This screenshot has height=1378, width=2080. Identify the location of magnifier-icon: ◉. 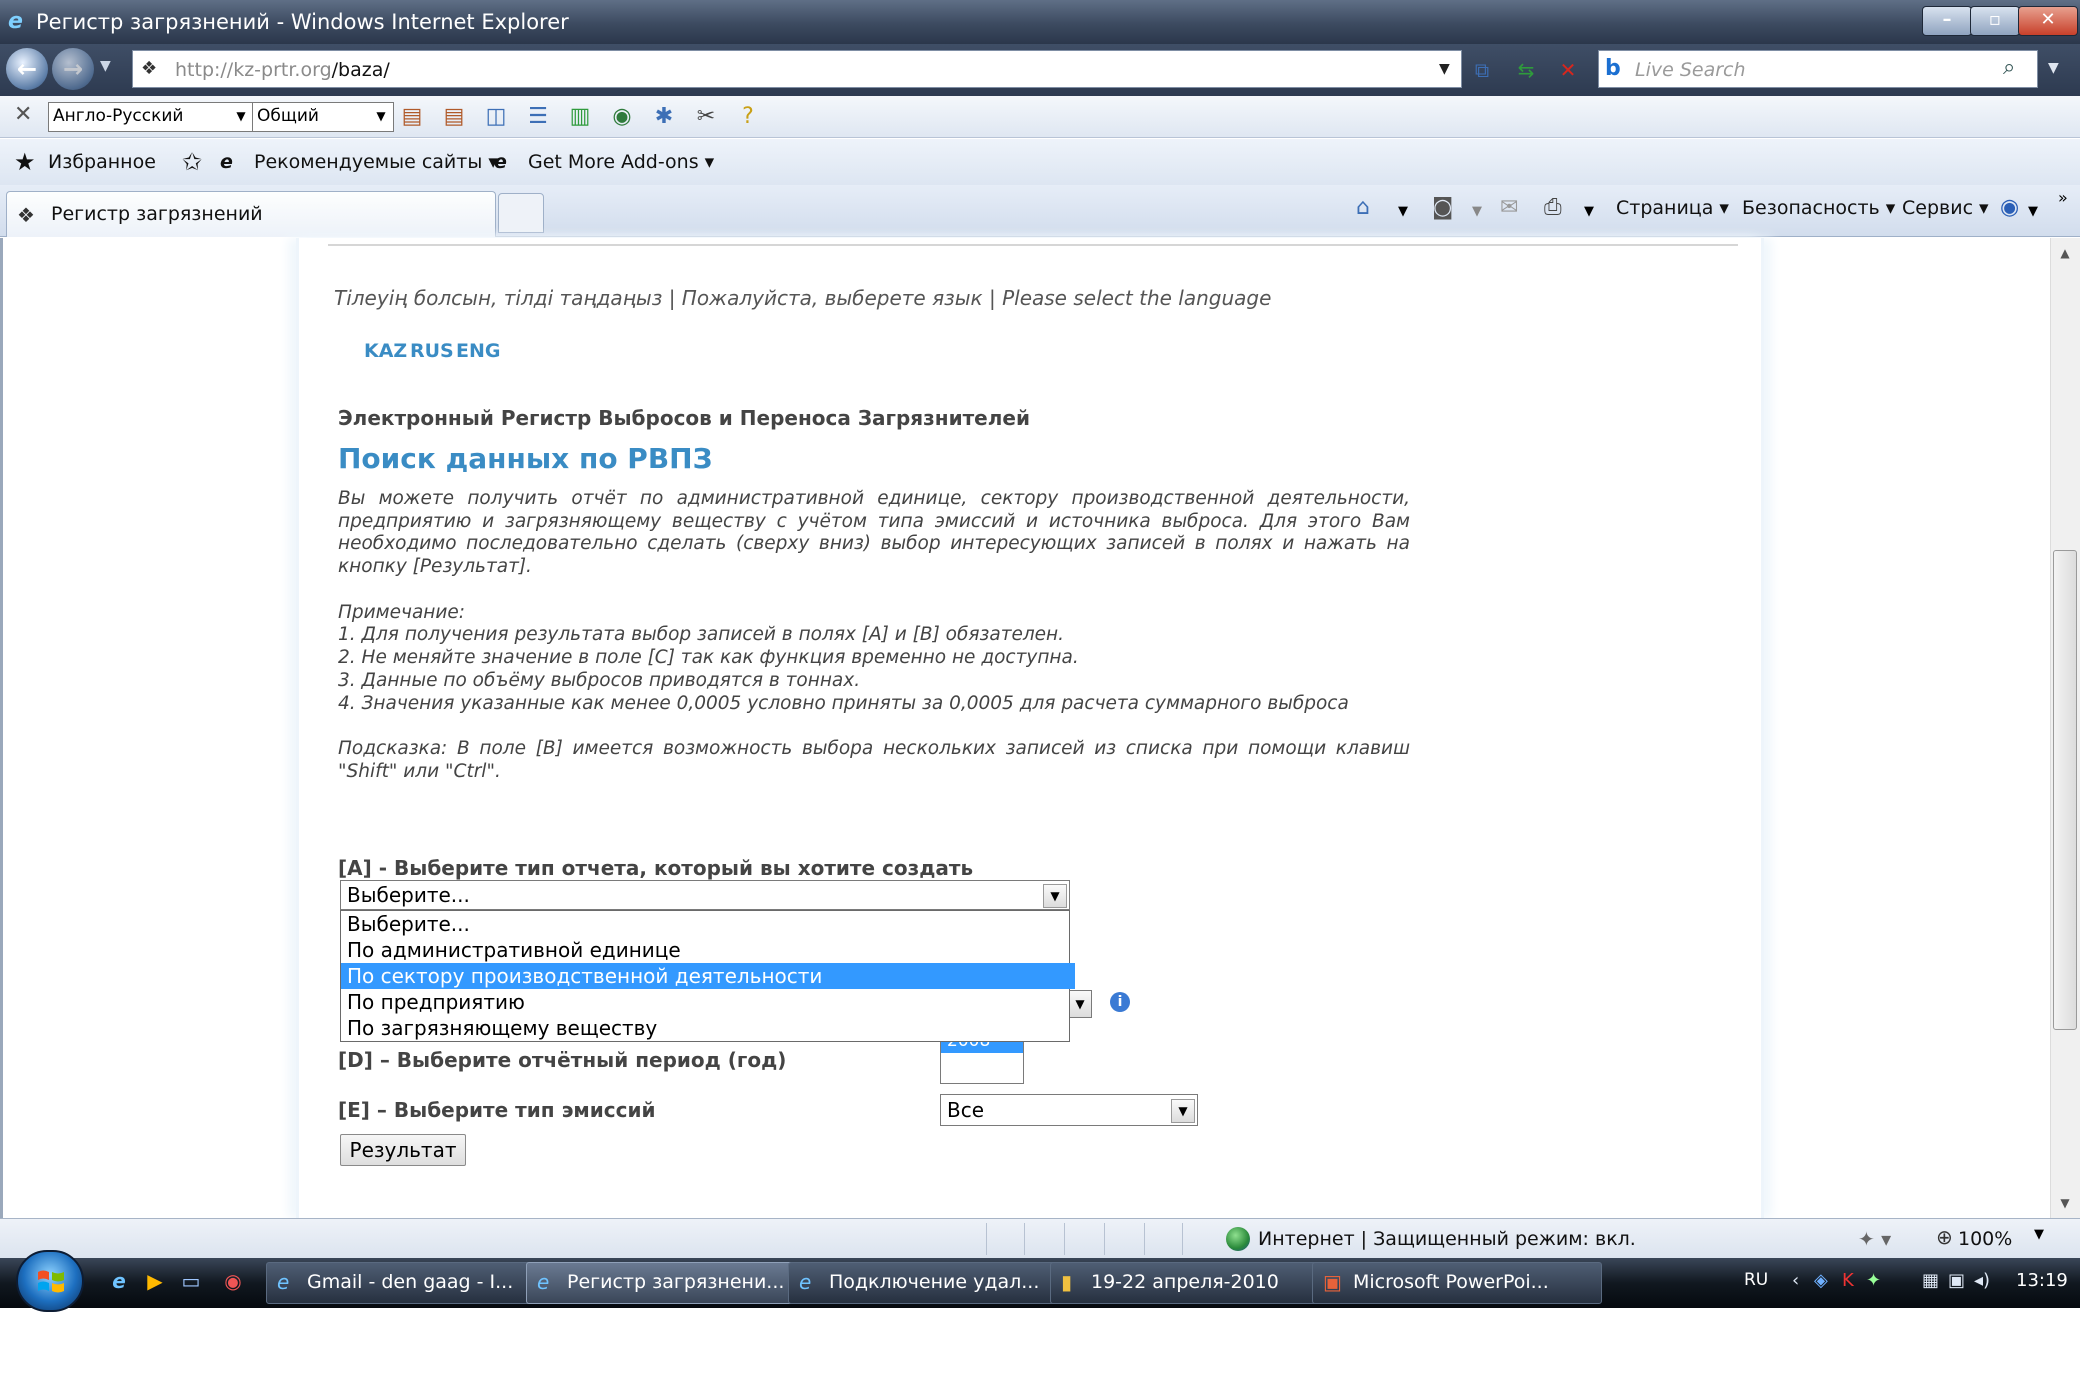
(622, 117).